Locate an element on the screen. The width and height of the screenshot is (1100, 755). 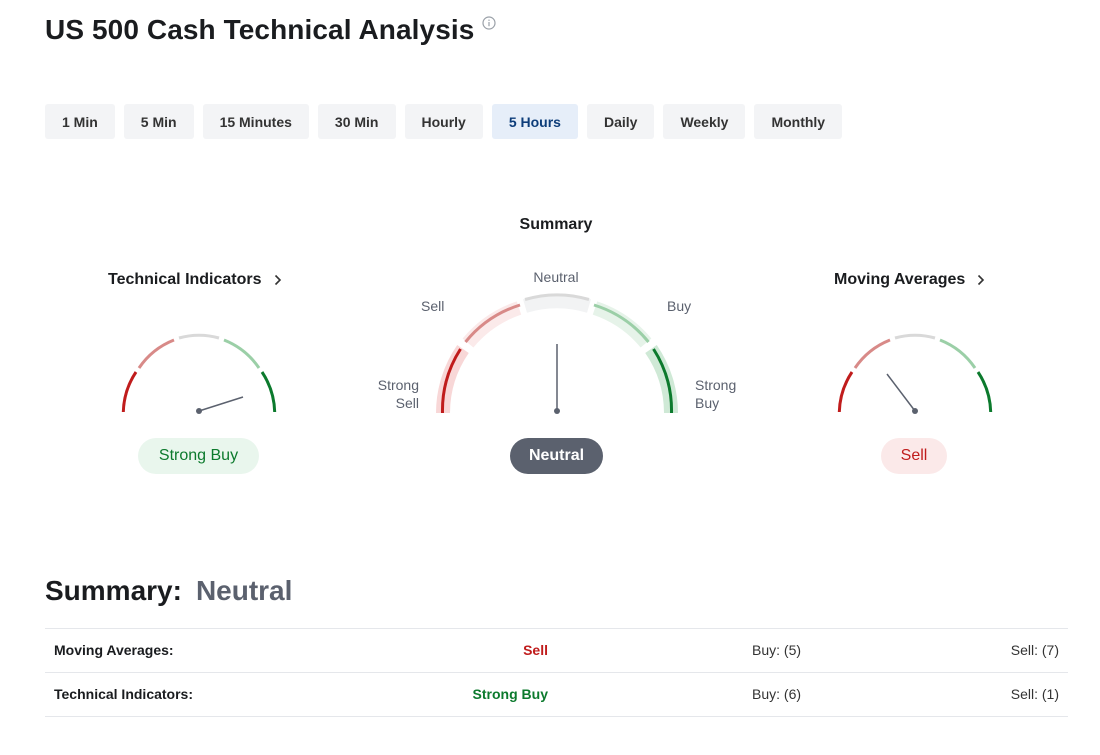
row-status: Strong Buy is located at coordinates (510, 694).